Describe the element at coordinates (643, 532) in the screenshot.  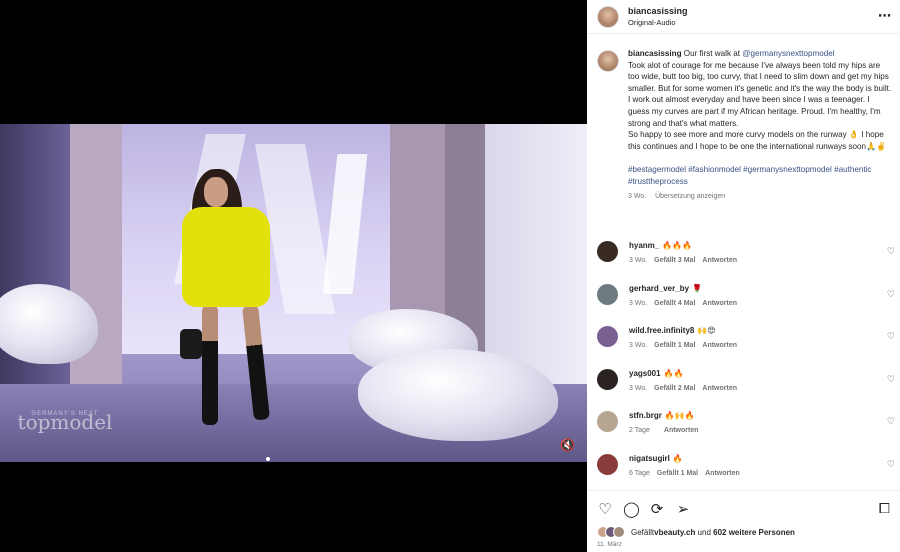
I see `likes-prefix: Gefällt` at that location.